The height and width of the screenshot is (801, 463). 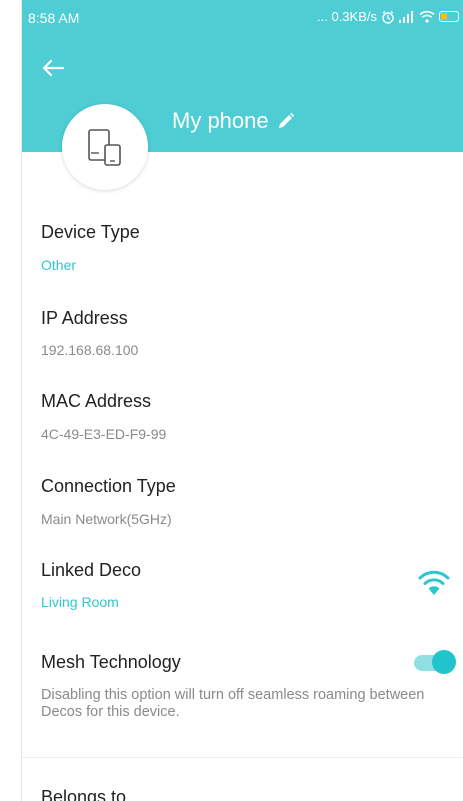 I want to click on mac-address-label: MAC Address, so click(x=96, y=401).